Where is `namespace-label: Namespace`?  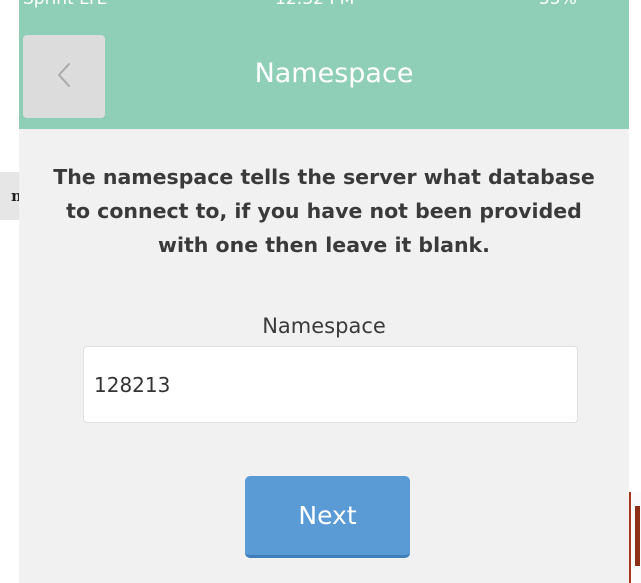
namespace-label: Namespace is located at coordinates (324, 326).